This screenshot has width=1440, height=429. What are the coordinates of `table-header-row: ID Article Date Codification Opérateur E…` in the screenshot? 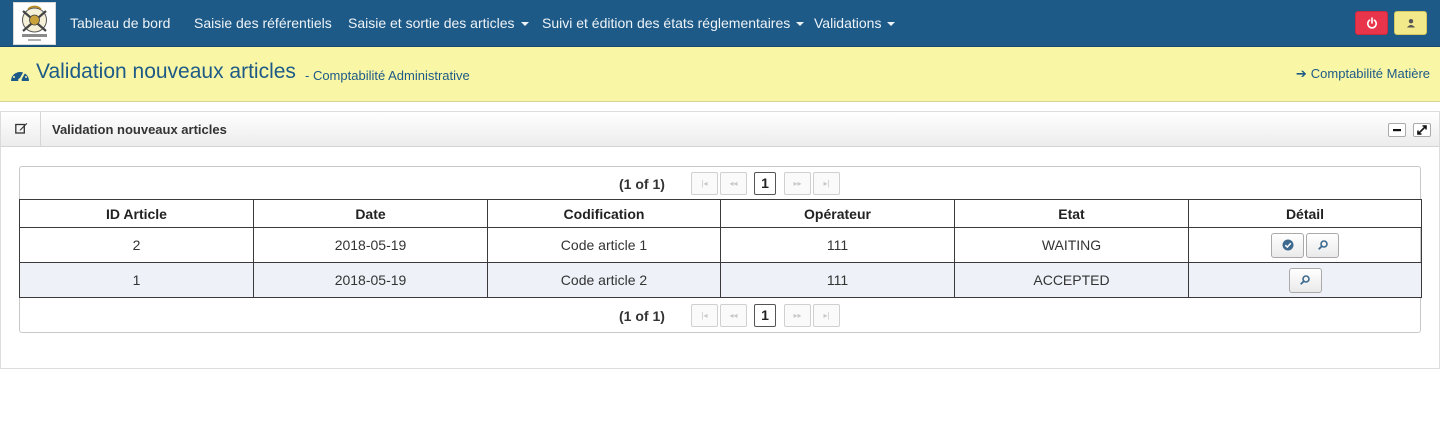 It's located at (720, 213).